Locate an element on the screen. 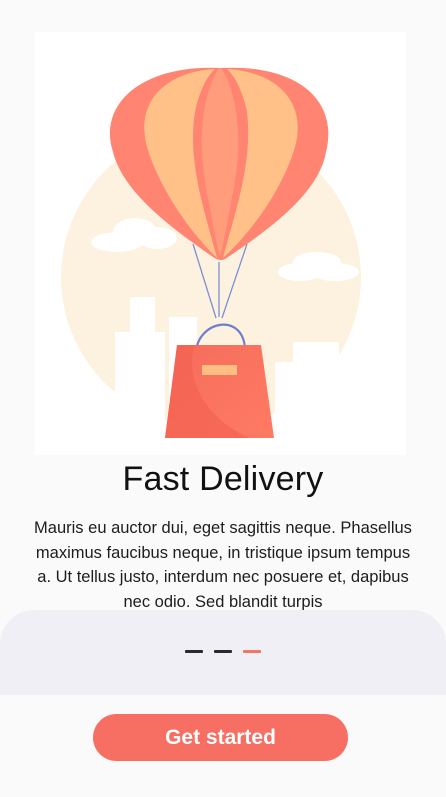  get-started-button: Get started is located at coordinates (220, 737).